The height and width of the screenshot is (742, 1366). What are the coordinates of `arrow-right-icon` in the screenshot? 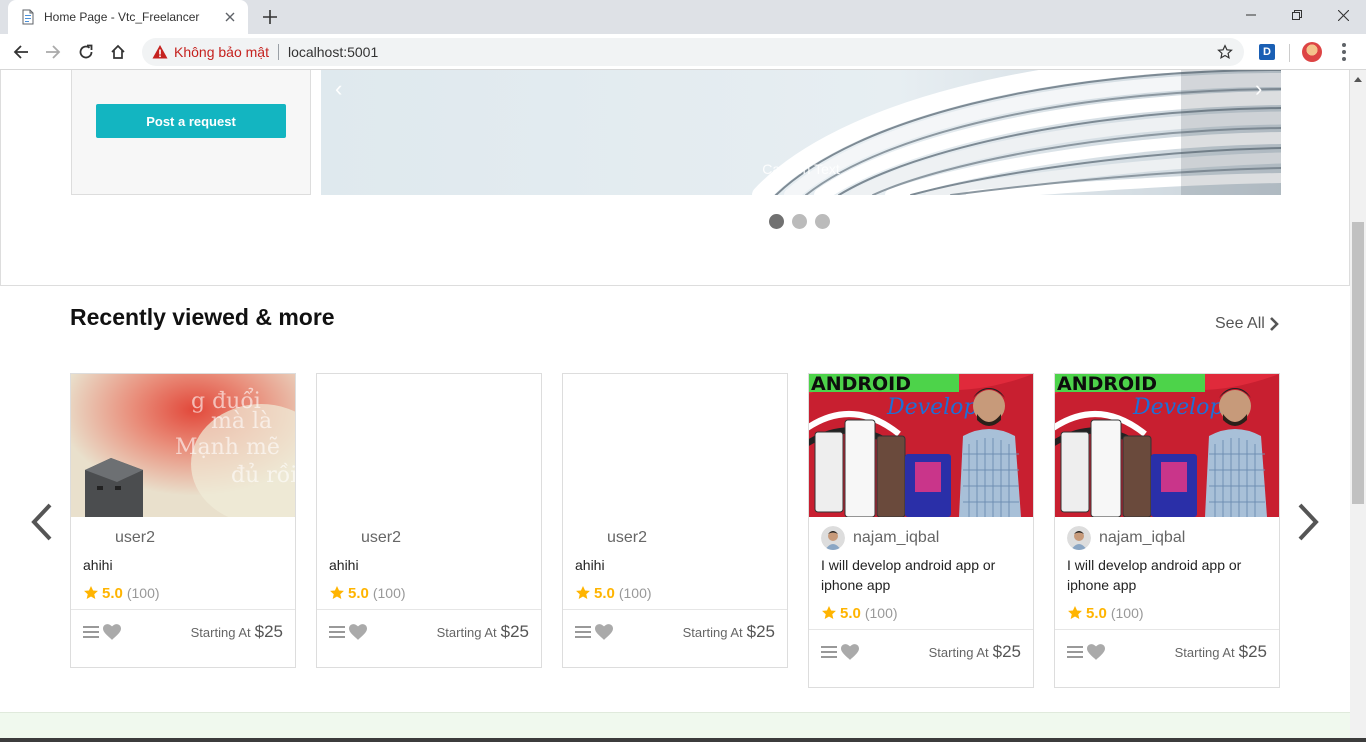 It's located at (53, 52).